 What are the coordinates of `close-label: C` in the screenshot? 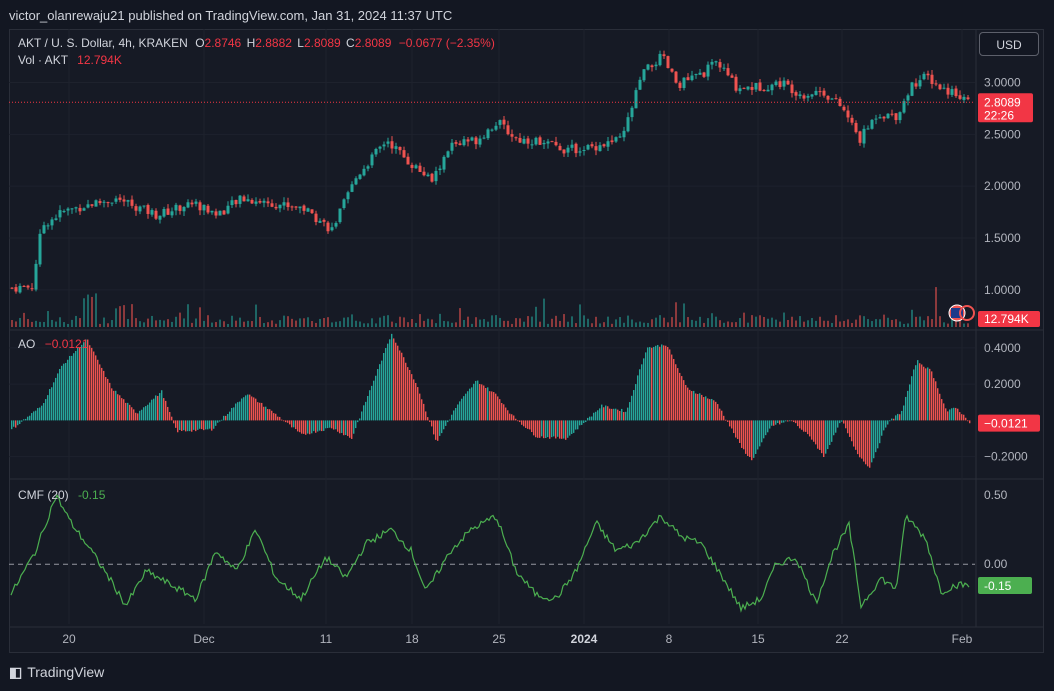 It's located at (350, 43).